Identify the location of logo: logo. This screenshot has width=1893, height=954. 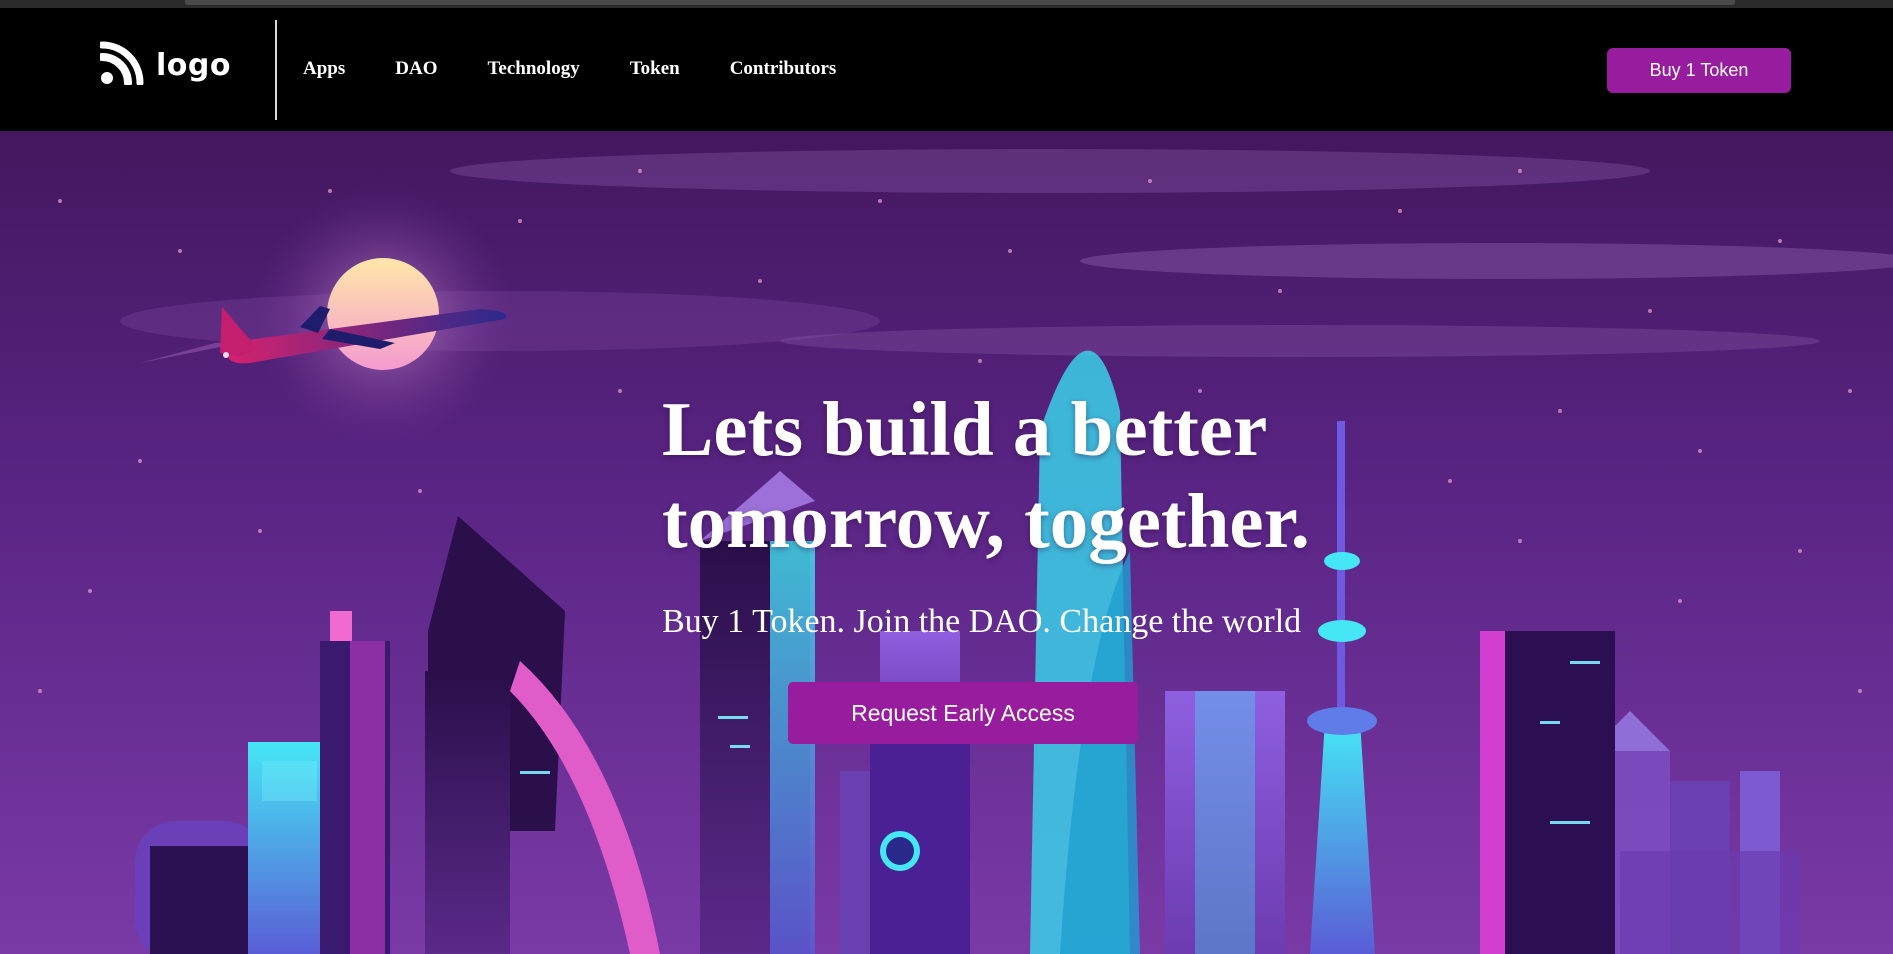
(164, 65).